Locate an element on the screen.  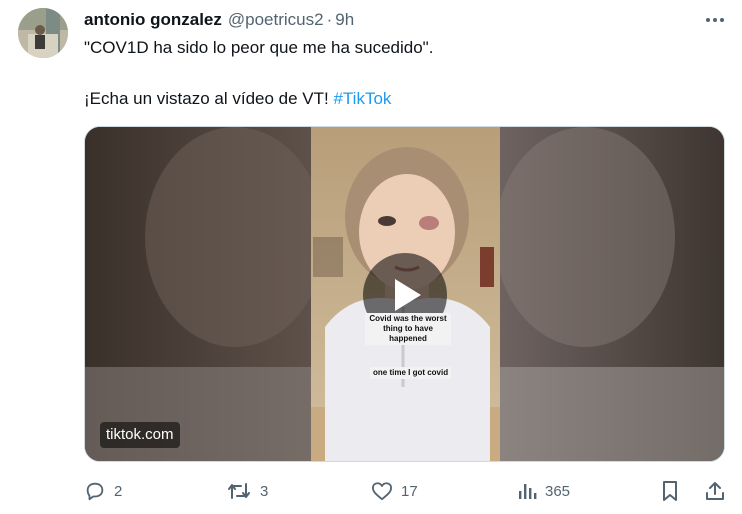
tweet-text-line-2: ¡Echa un vistazo al vídeo de VT! #TikTok is located at coordinates (237, 99).